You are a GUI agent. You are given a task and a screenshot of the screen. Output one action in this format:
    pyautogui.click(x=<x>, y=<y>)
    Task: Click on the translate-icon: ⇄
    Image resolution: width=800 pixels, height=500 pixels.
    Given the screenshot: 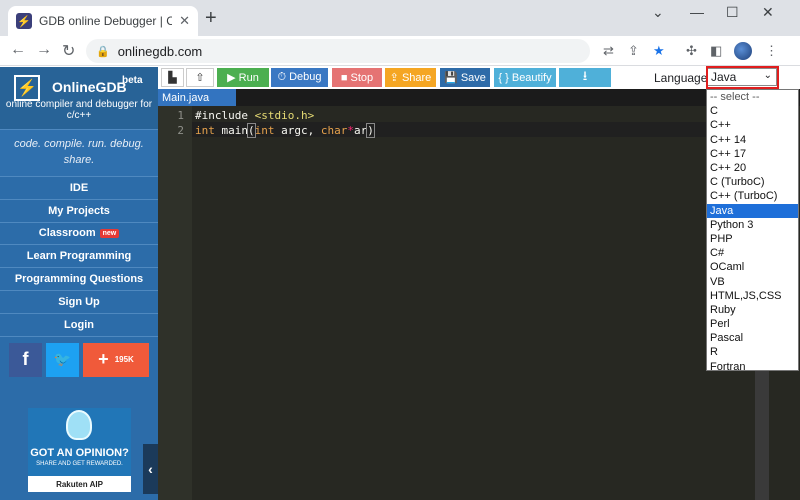 What is the action you would take?
    pyautogui.click(x=608, y=51)
    